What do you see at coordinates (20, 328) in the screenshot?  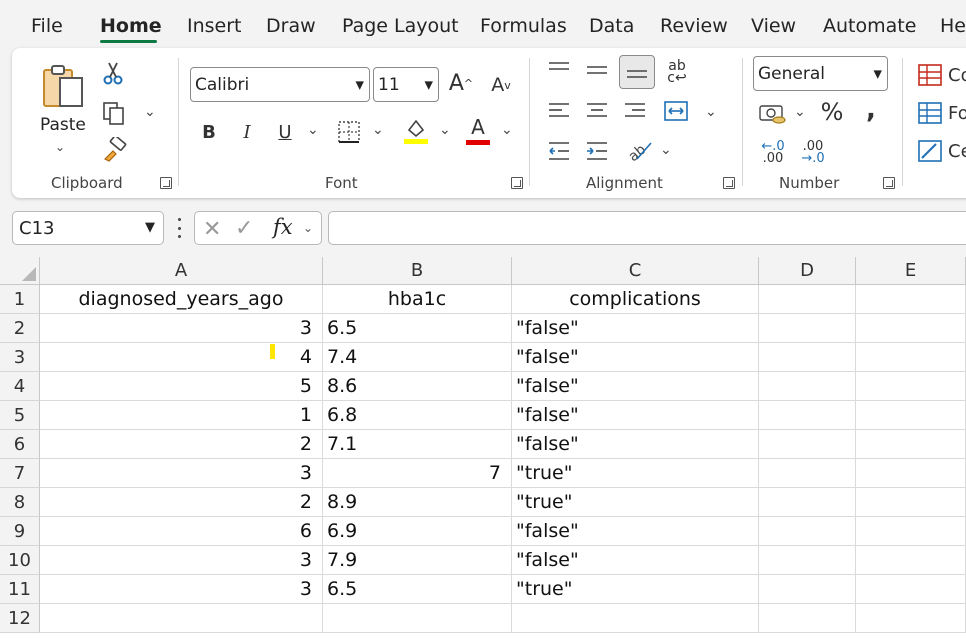 I see `row-header: 2` at bounding box center [20, 328].